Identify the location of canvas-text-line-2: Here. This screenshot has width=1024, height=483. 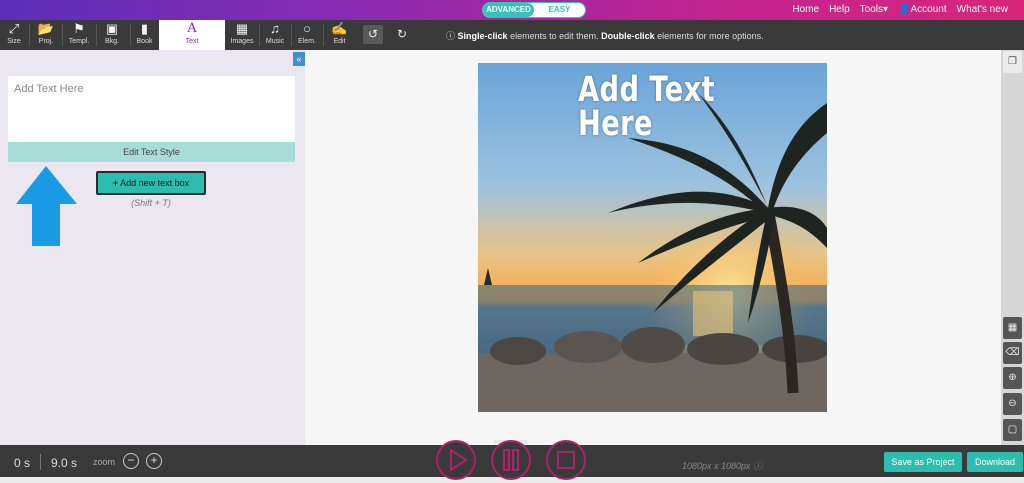
(615, 124).